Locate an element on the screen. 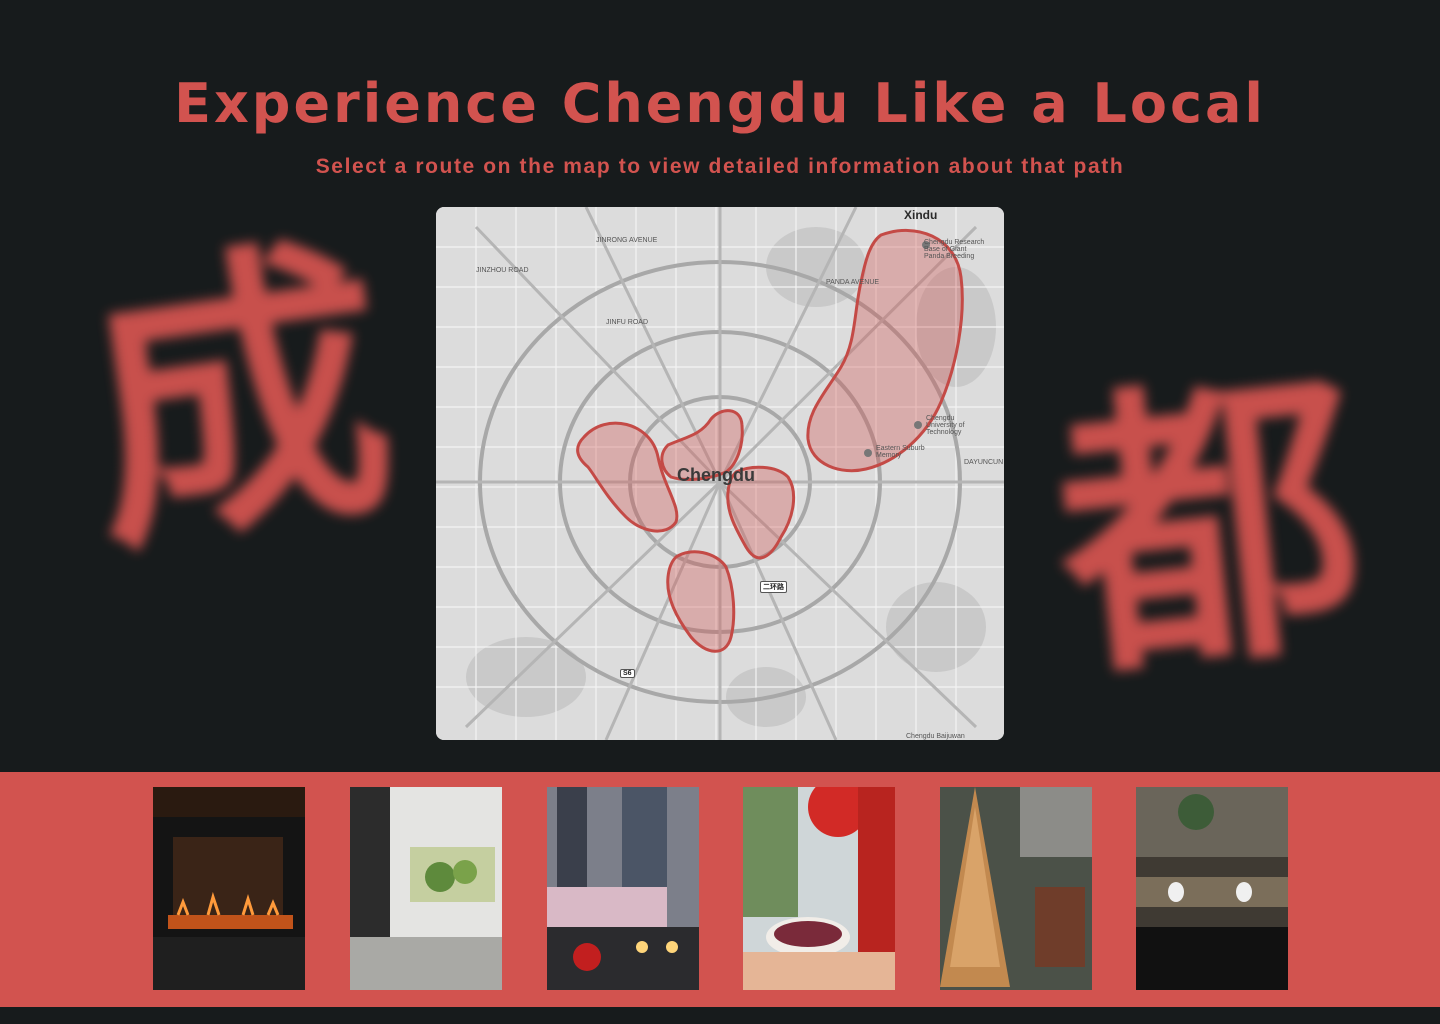 Image resolution: width=1440 pixels, height=1024 pixels. gallery-photo-courtyard is located at coordinates (426, 888).